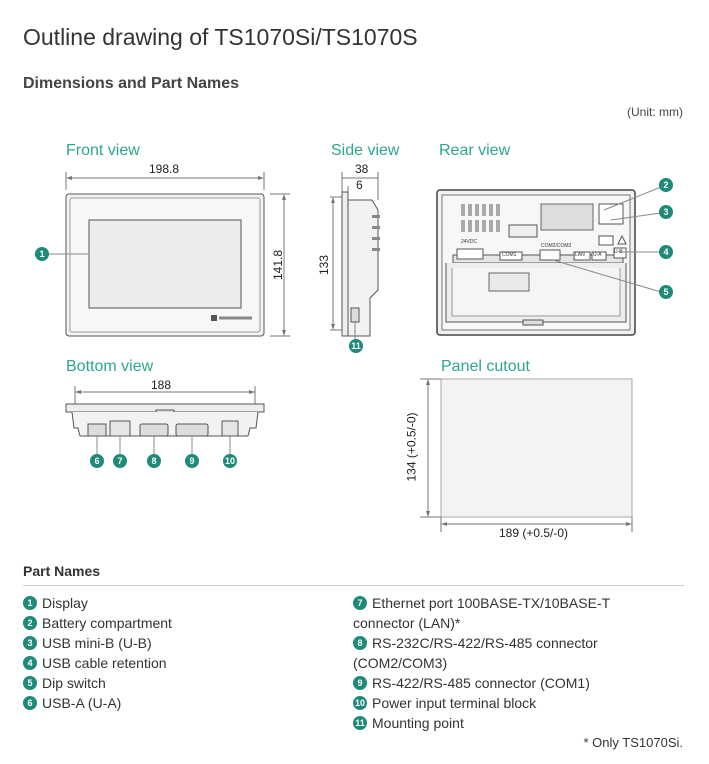 This screenshot has width=709, height=764. I want to click on part-name: USB cable retention, so click(104, 663).